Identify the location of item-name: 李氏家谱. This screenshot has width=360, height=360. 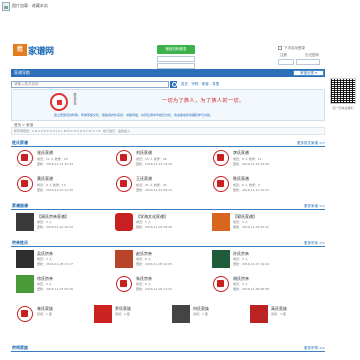
(241, 153).